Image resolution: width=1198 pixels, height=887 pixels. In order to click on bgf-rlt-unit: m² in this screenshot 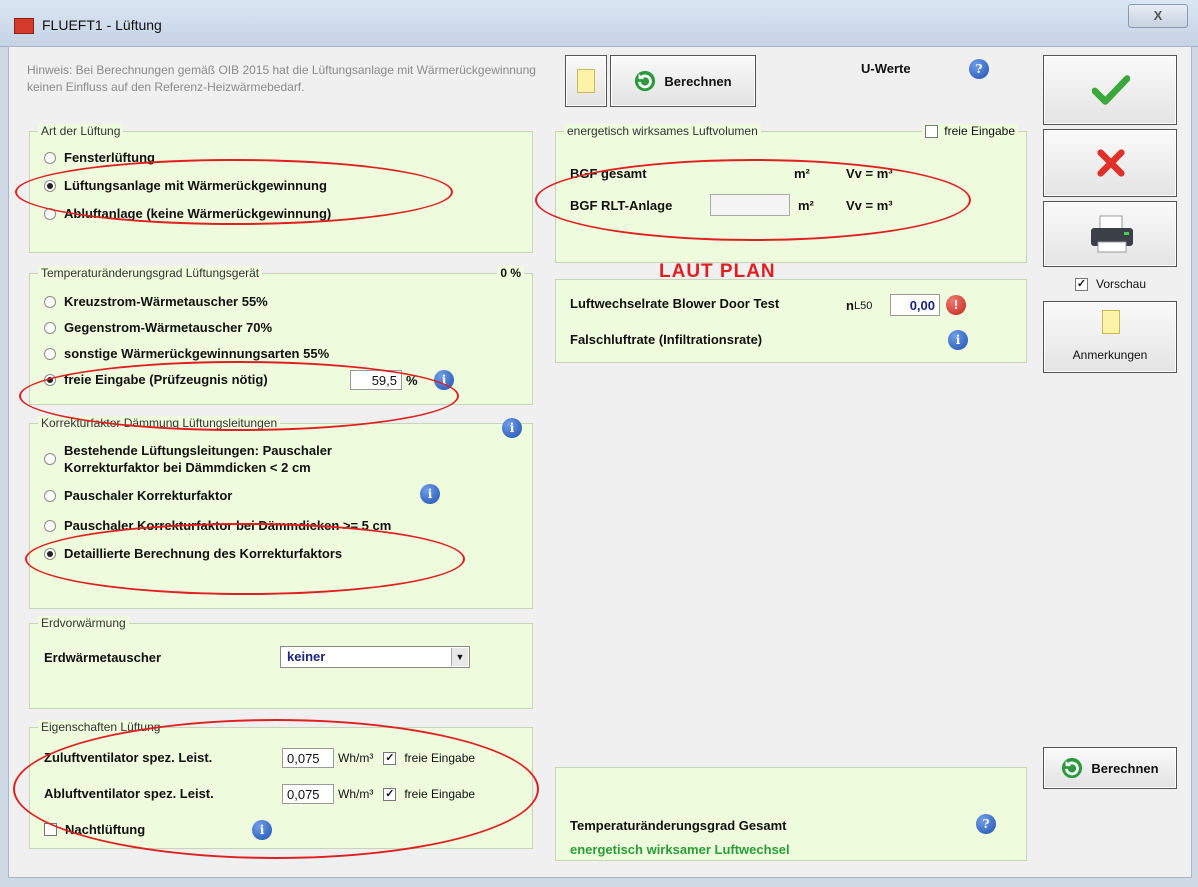, I will do `click(806, 205)`.